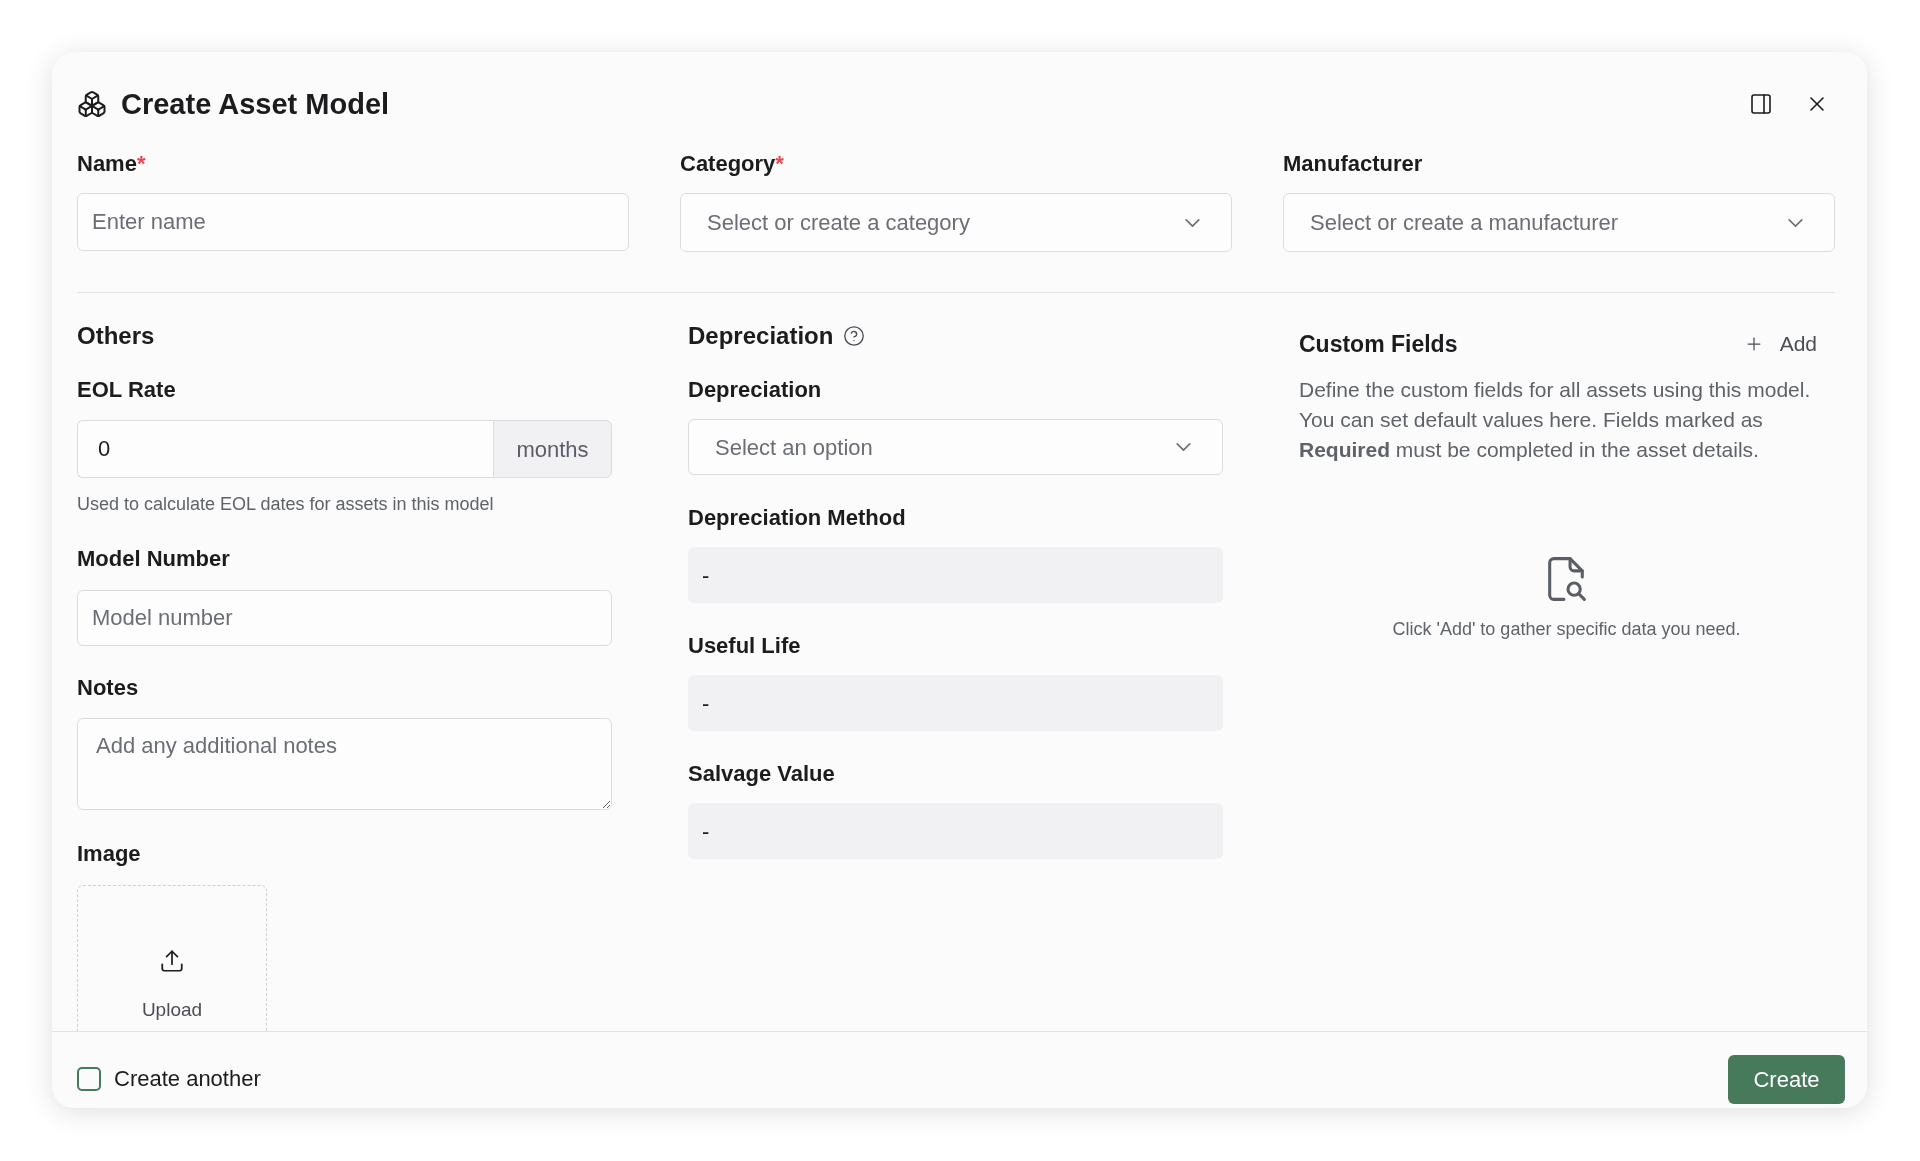 This screenshot has width=1920, height=1161. Describe the element at coordinates (108, 688) in the screenshot. I see `field-label: Notes` at that location.